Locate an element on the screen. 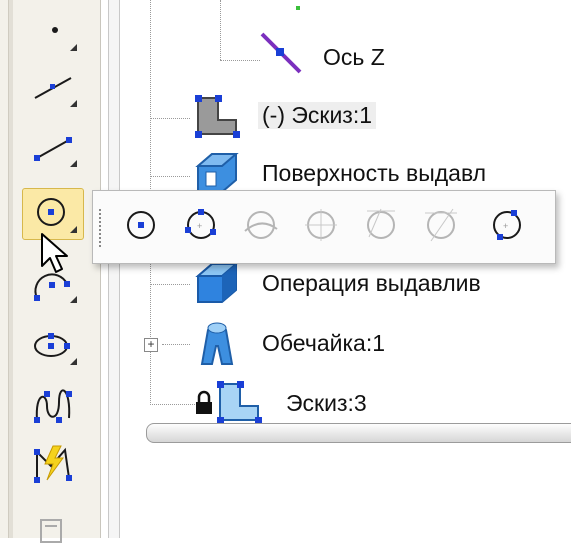 This screenshot has height=552, width=571. extrude-operation-icon is located at coordinates (217, 285).